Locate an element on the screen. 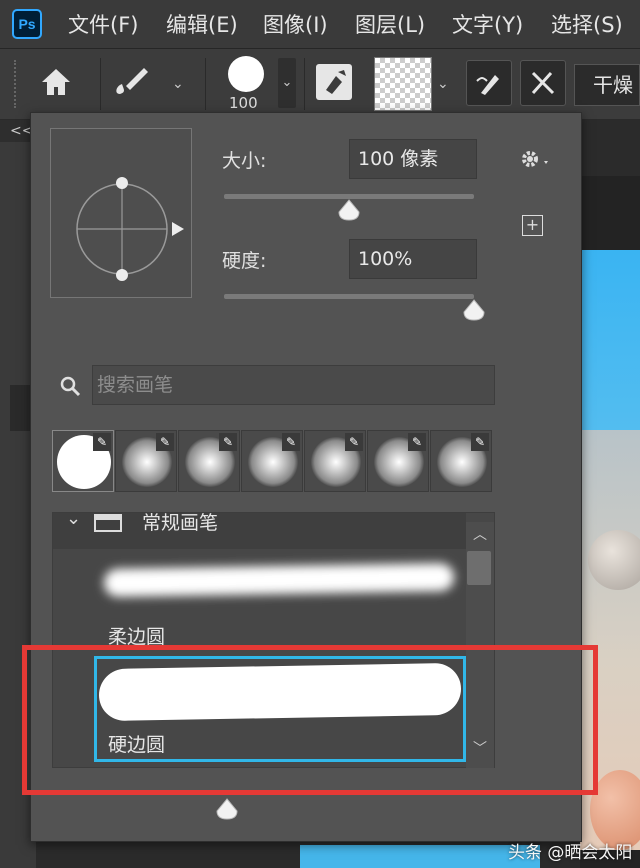 Image resolution: width=640 pixels, height=868 pixels. brush-picker-dropdown: ⌄ is located at coordinates (287, 83).